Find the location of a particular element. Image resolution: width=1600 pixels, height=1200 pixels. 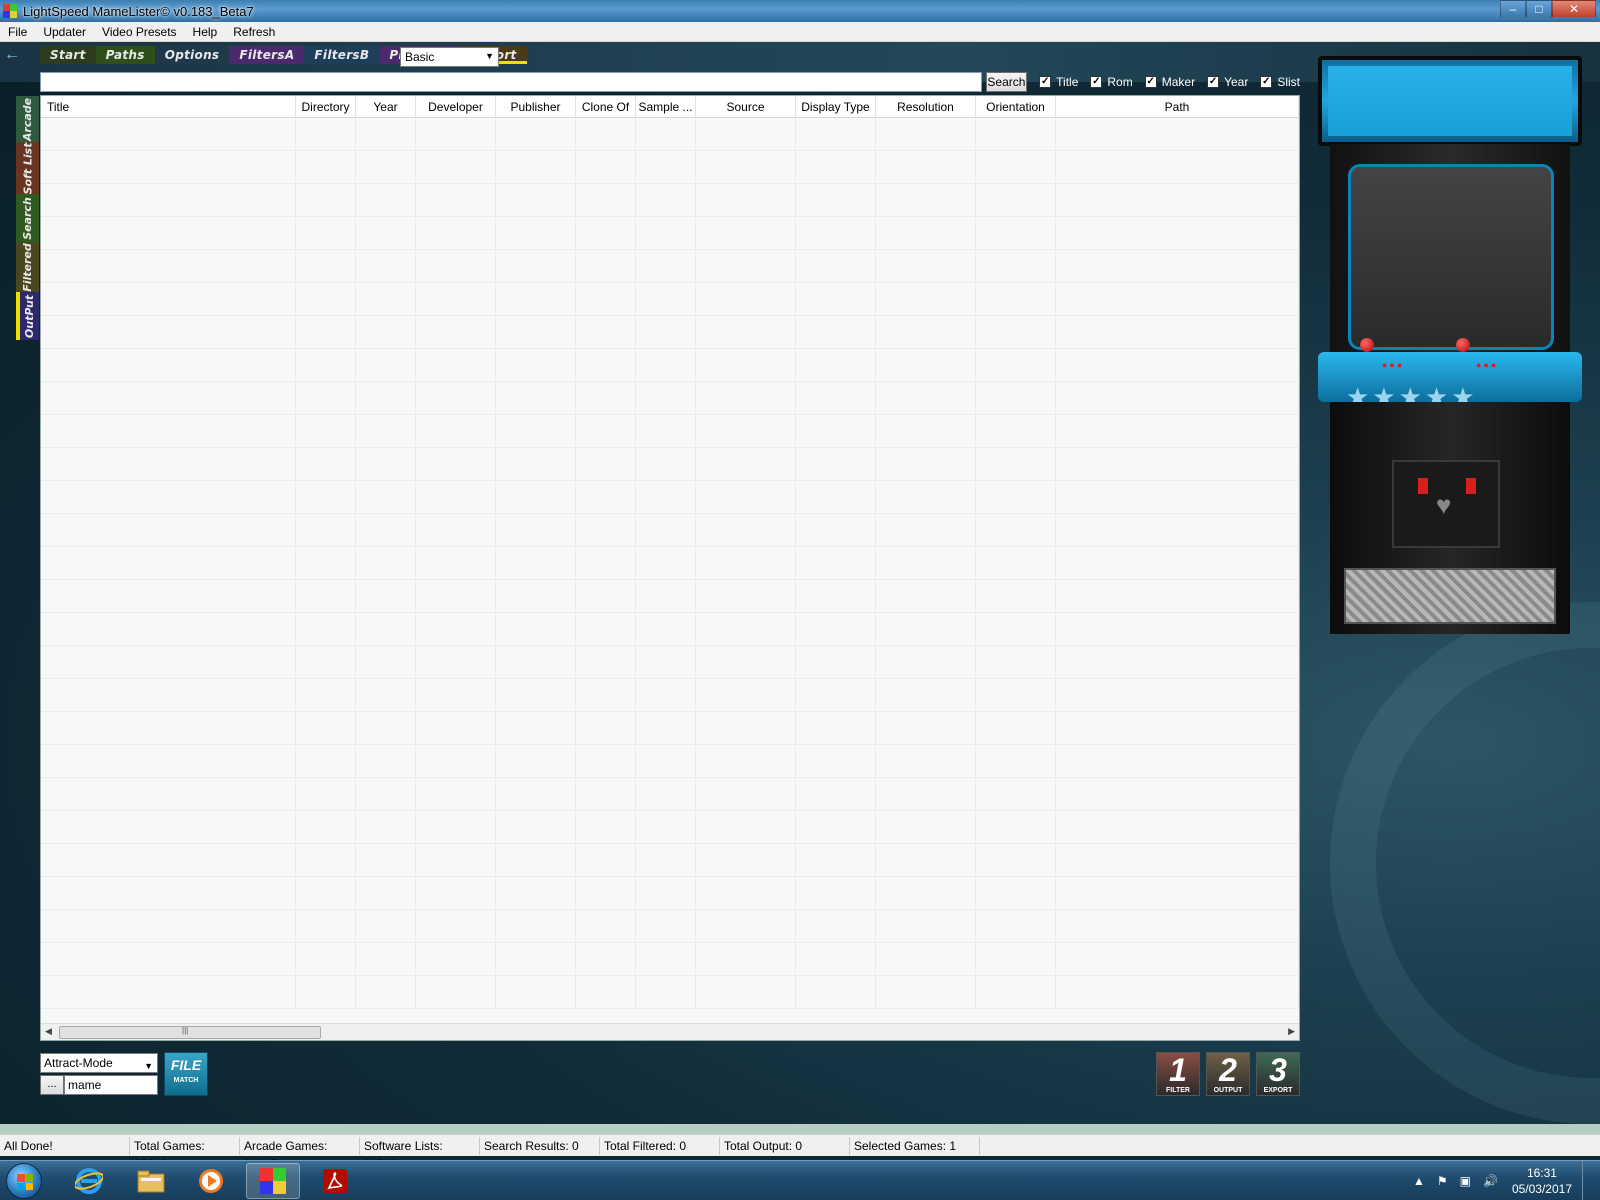

search-button: Search is located at coordinates (1006, 82).